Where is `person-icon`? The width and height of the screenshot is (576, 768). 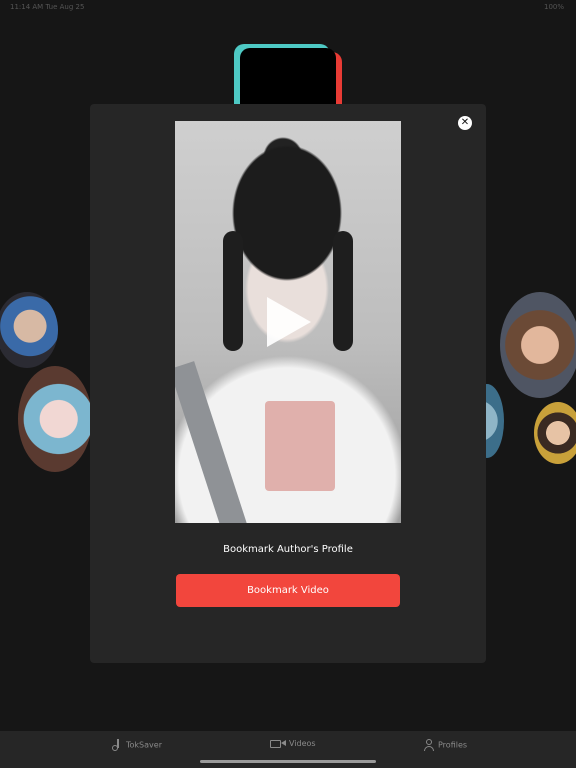 person-icon is located at coordinates (429, 745).